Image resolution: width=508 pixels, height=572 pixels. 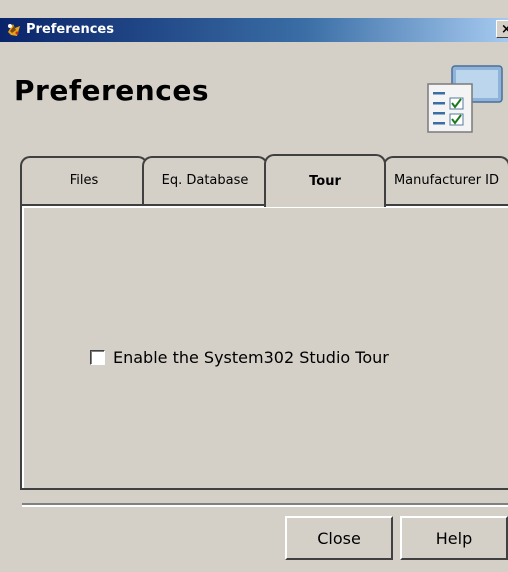 I want to click on separator, so click(x=265, y=505).